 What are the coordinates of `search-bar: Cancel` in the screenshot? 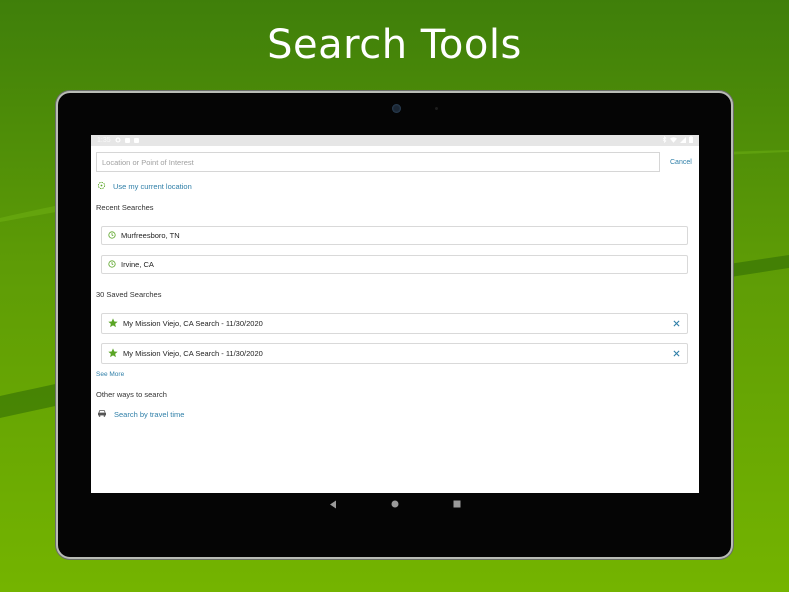 It's located at (396, 162).